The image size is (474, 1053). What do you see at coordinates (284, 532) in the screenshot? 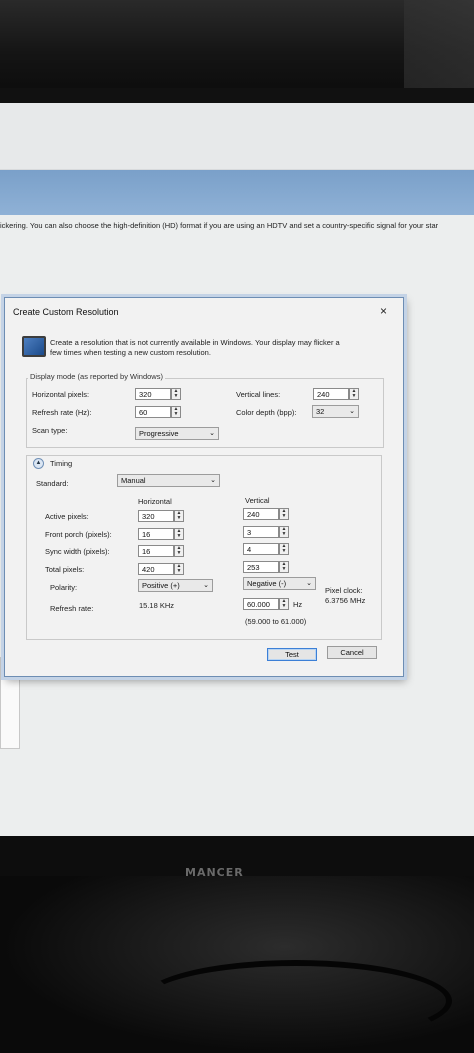
I see `front-porch-v-spinner: ▲ ▼` at bounding box center [284, 532].